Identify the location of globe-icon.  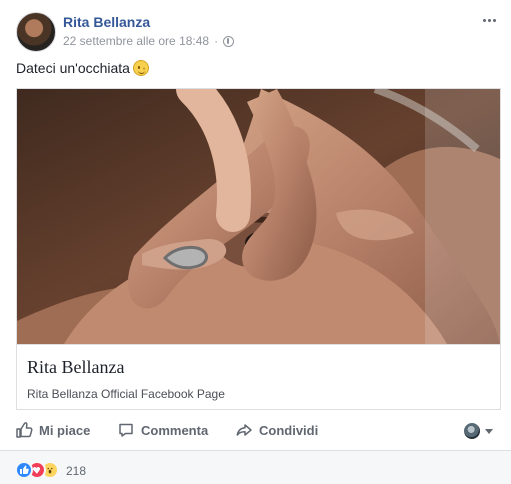
(229, 41).